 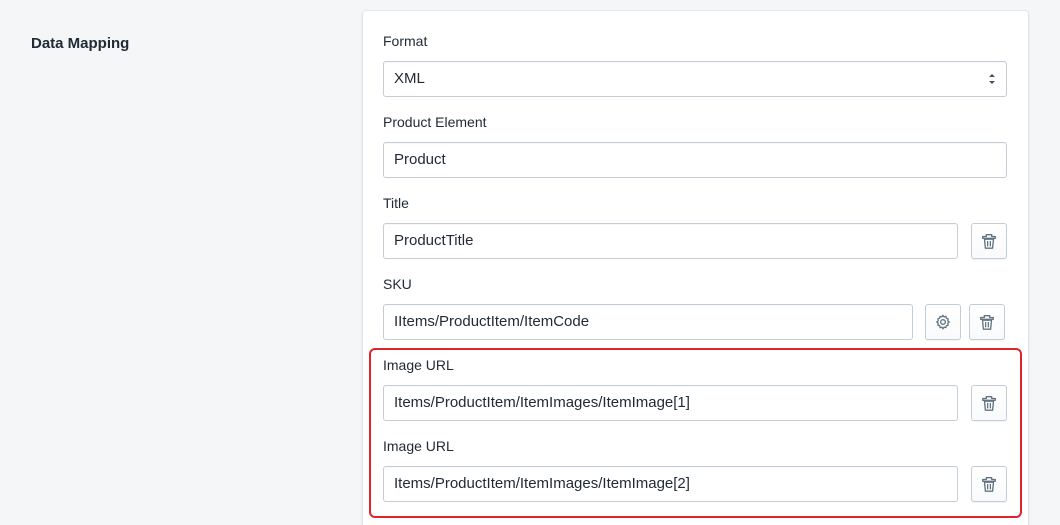 I want to click on sku-label: SKU, so click(x=397, y=284).